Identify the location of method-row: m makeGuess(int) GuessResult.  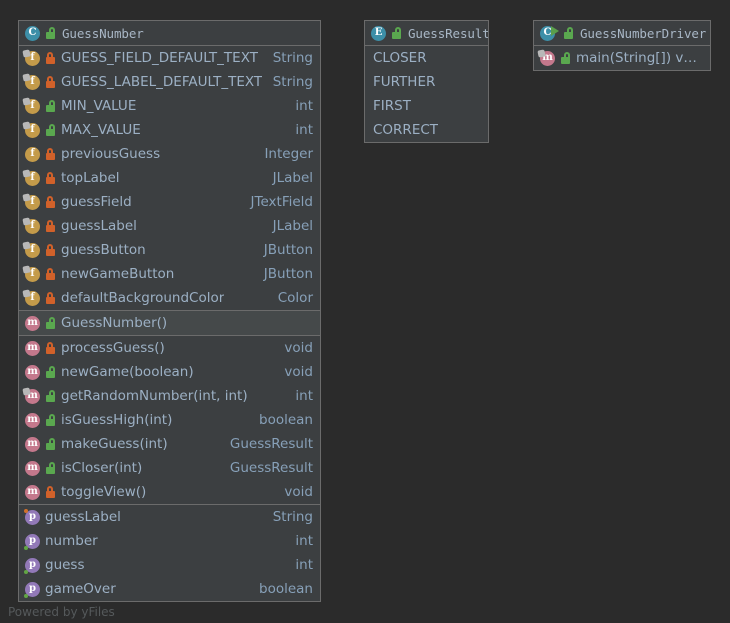
(169, 444).